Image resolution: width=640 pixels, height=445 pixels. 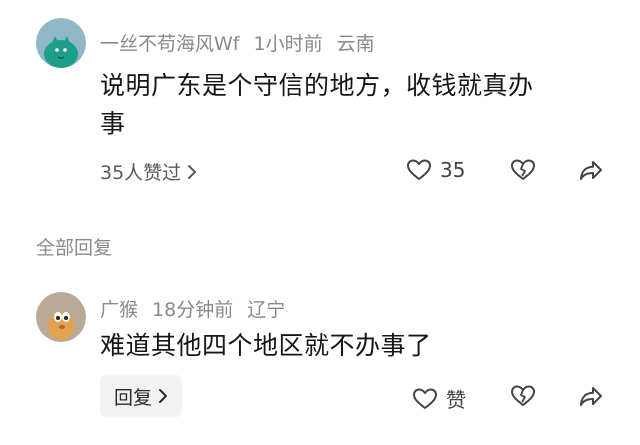 I want to click on comment2-username: 广猴, so click(x=119, y=310).